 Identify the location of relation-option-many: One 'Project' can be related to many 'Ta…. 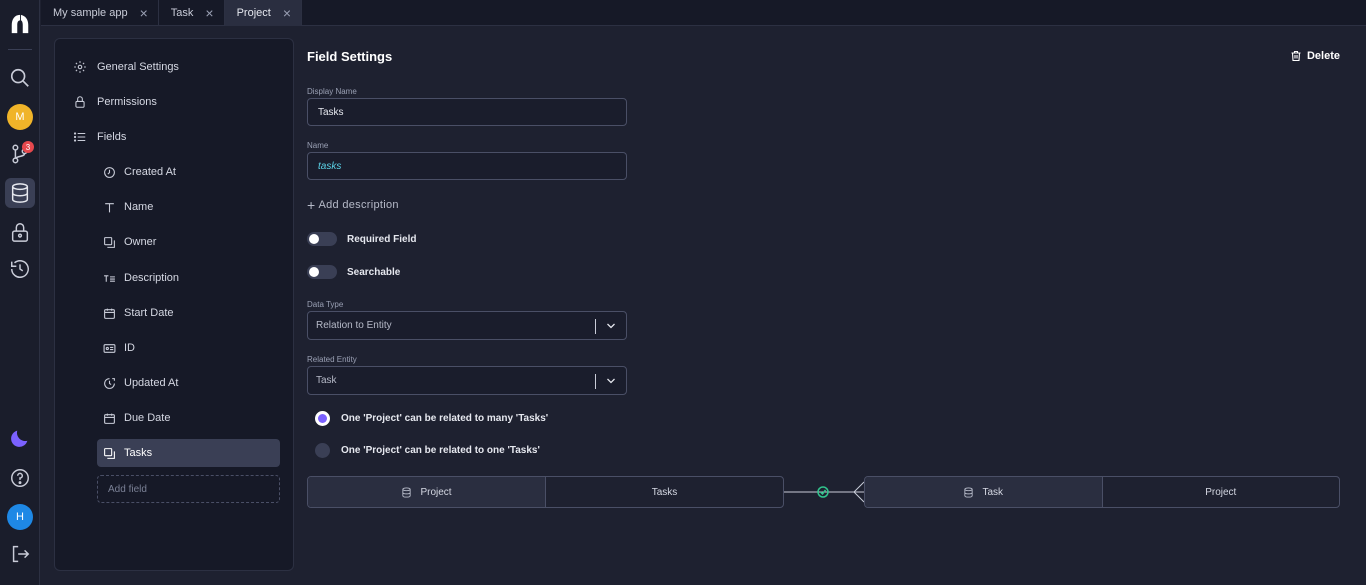
(431, 418).